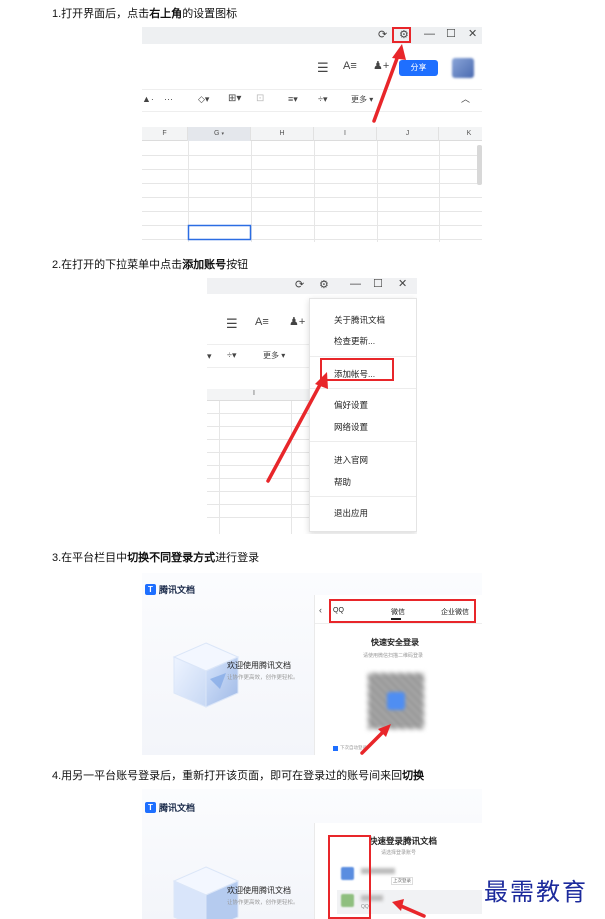  Describe the element at coordinates (238, 776) in the screenshot. I see `step-4-caption: 4.用另一平台账号登录后，重新打开该页面，即可在登录过的账号间来回切换` at that location.